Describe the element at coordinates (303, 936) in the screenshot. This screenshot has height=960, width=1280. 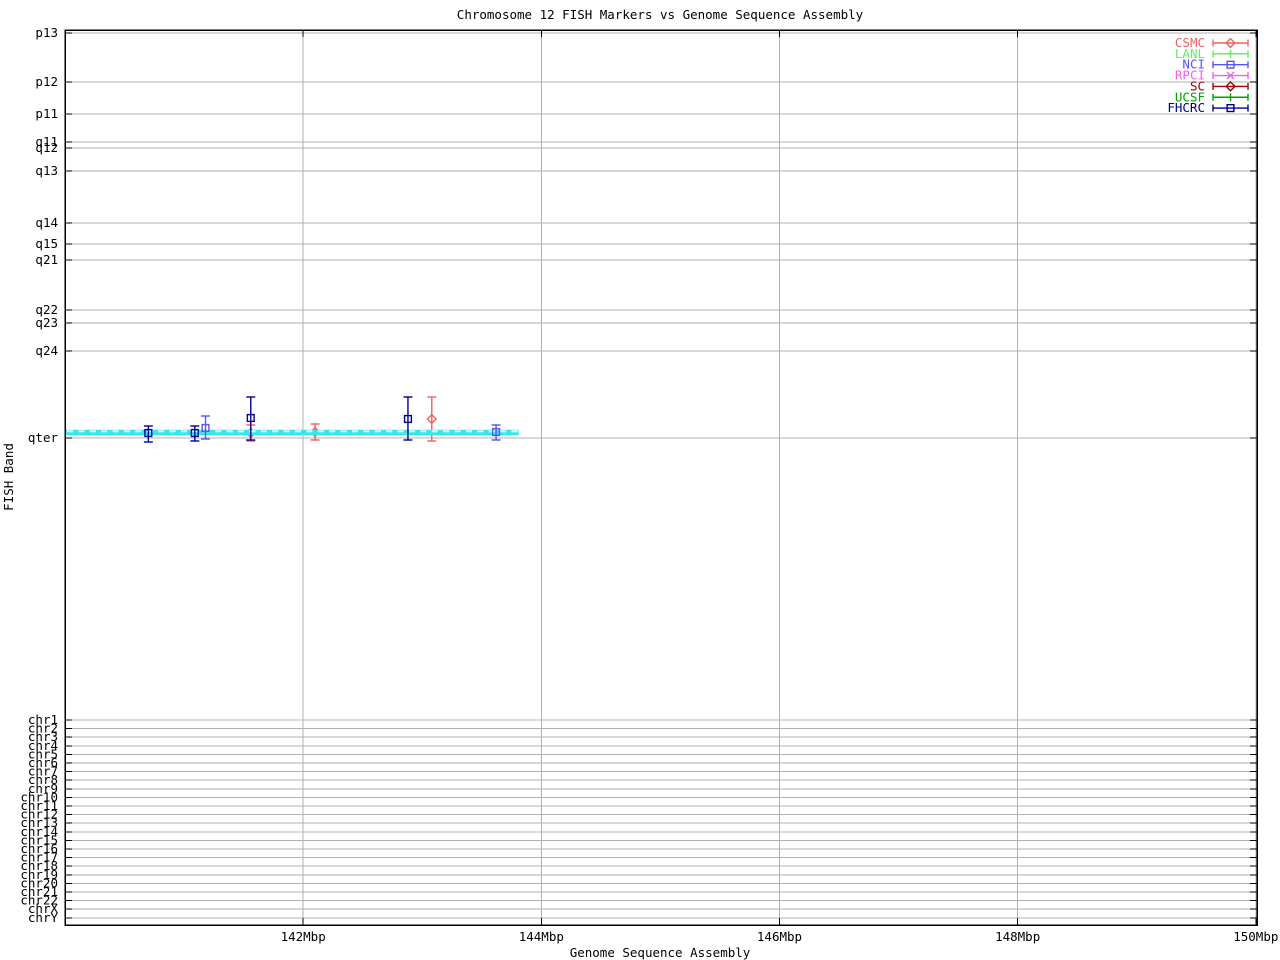
I see `x-tick-label: 142Mbp` at that location.